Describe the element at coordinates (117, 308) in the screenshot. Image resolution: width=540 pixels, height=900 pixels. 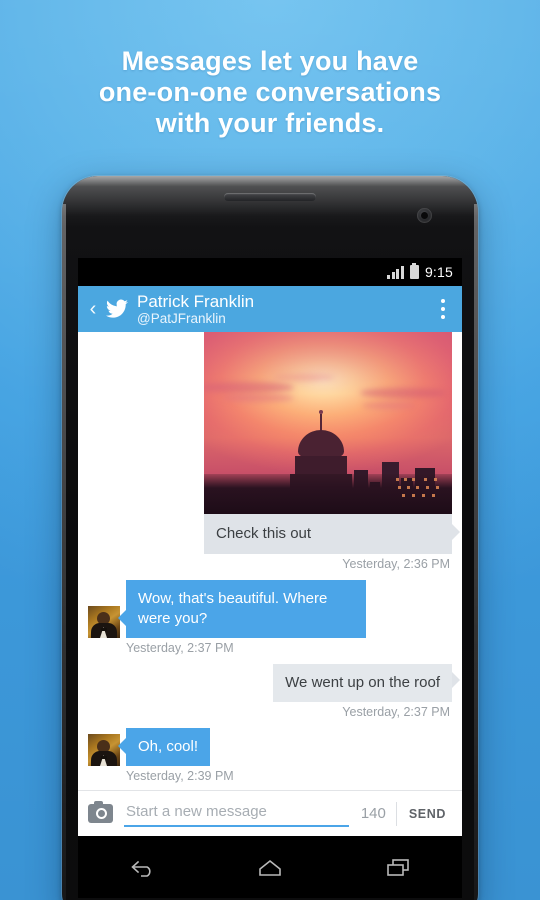
I see `twitter-bird-icon` at that location.